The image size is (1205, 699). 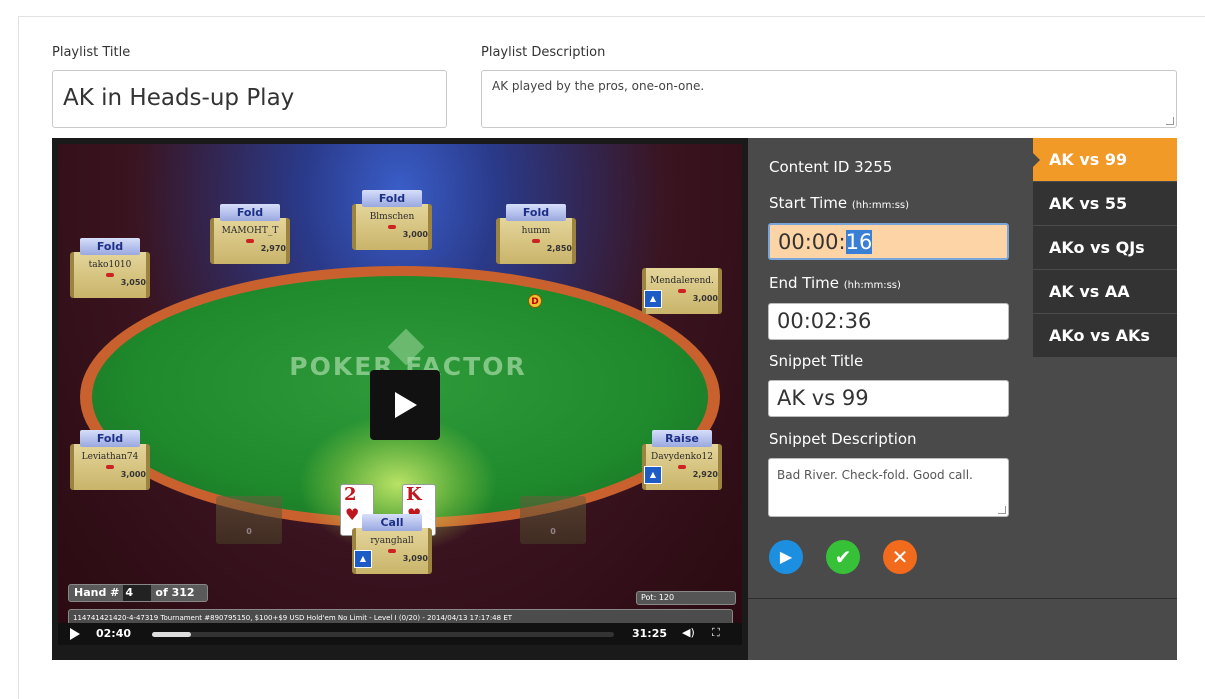 I want to click on seat-name: ryanghall, so click(x=392, y=541).